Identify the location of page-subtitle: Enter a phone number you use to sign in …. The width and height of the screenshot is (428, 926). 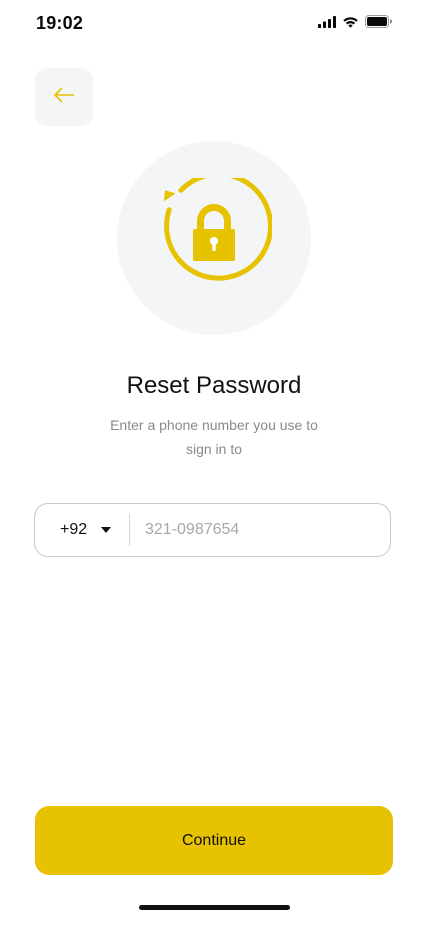
(214, 437).